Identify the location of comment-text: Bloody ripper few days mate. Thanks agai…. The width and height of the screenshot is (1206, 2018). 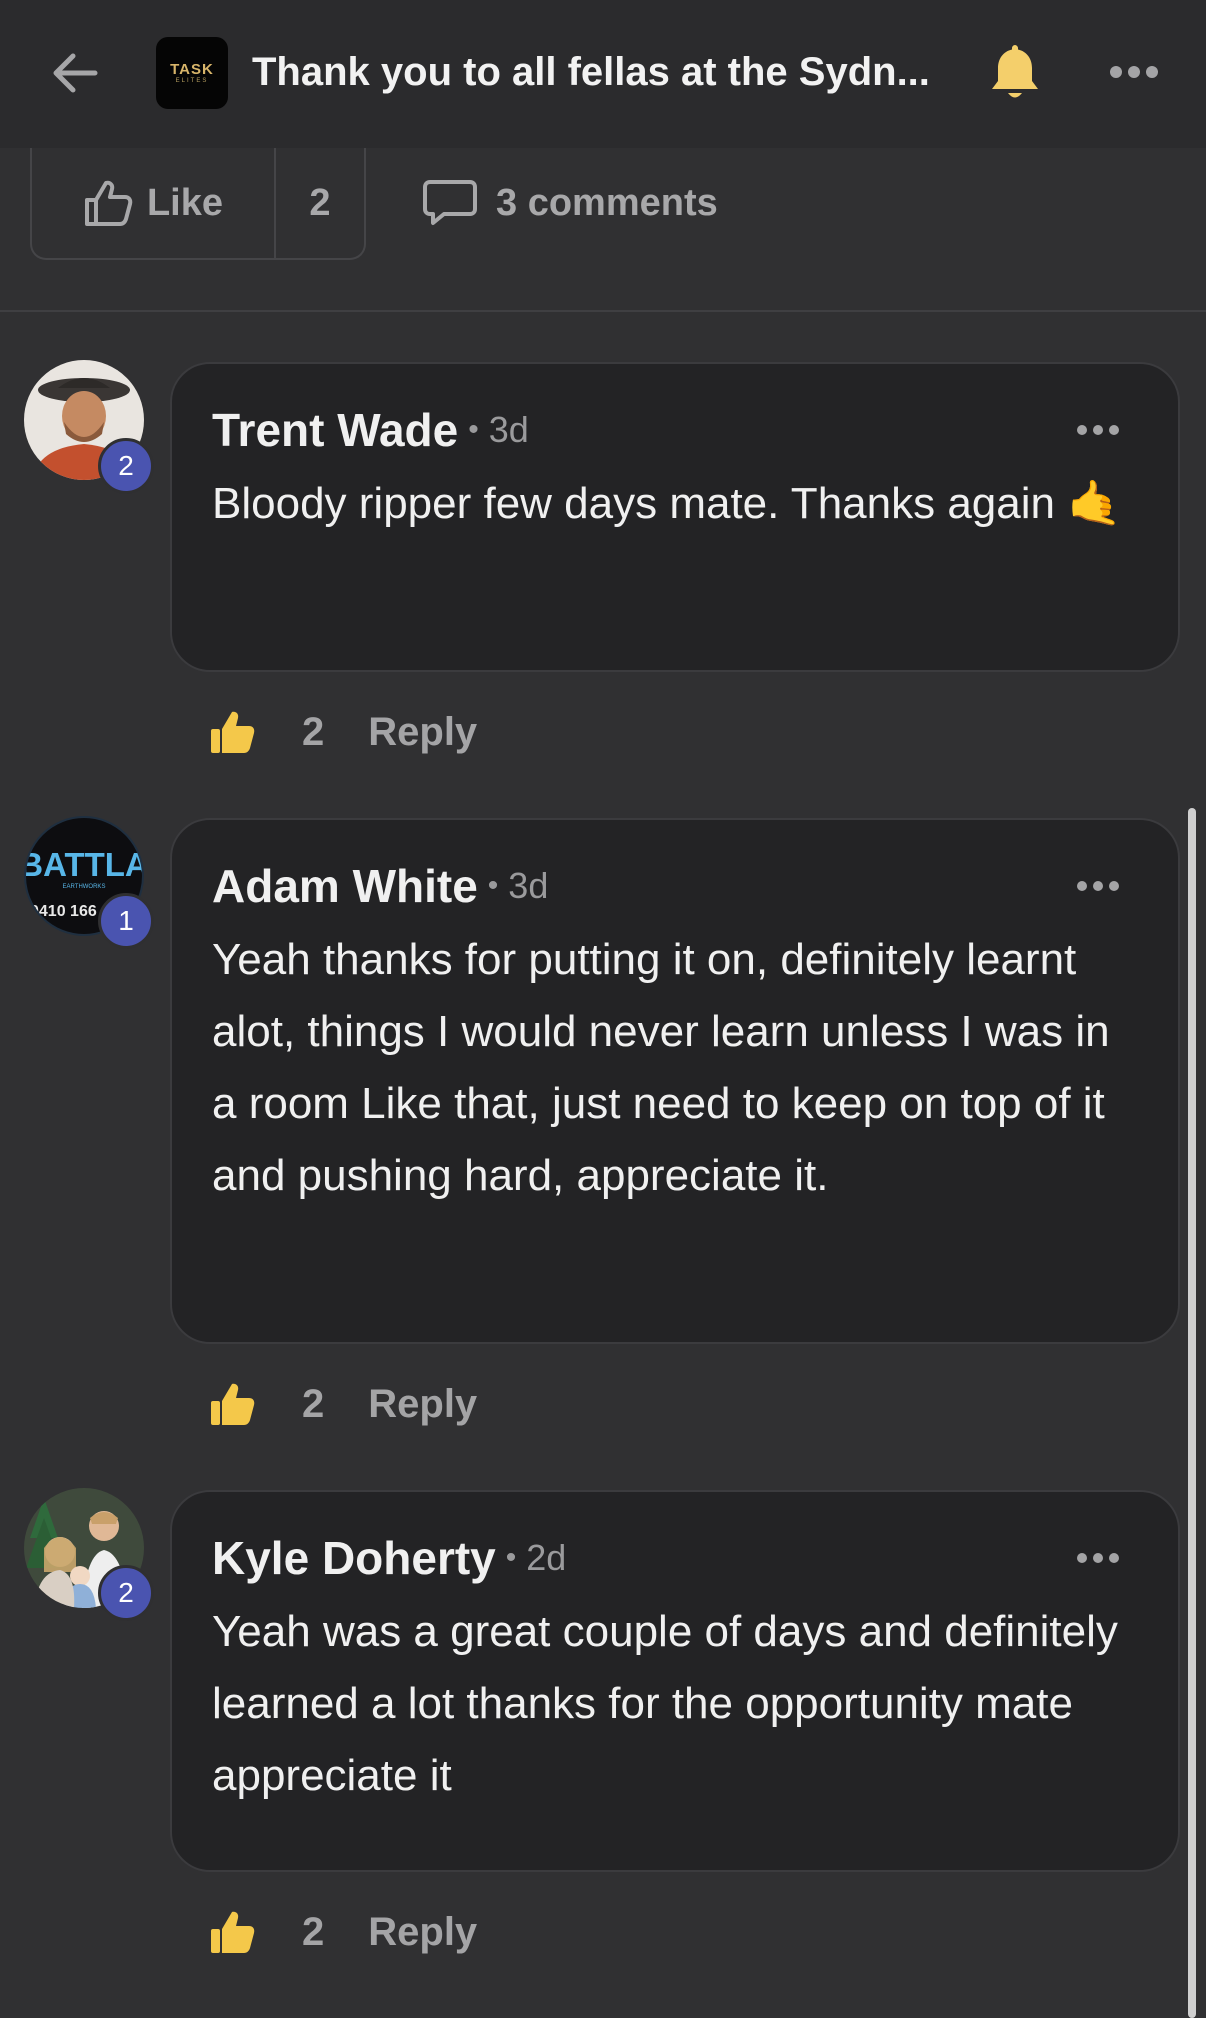
(667, 503).